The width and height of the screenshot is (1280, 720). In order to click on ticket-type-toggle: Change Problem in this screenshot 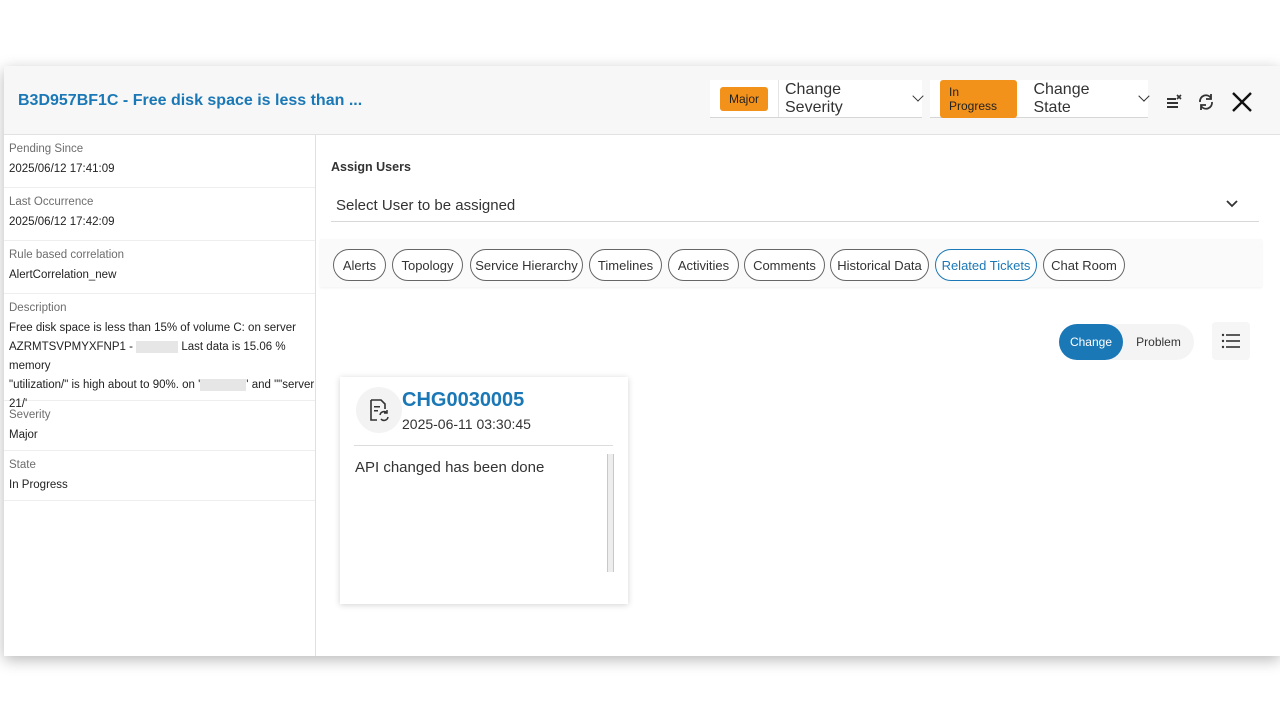, I will do `click(1126, 342)`.